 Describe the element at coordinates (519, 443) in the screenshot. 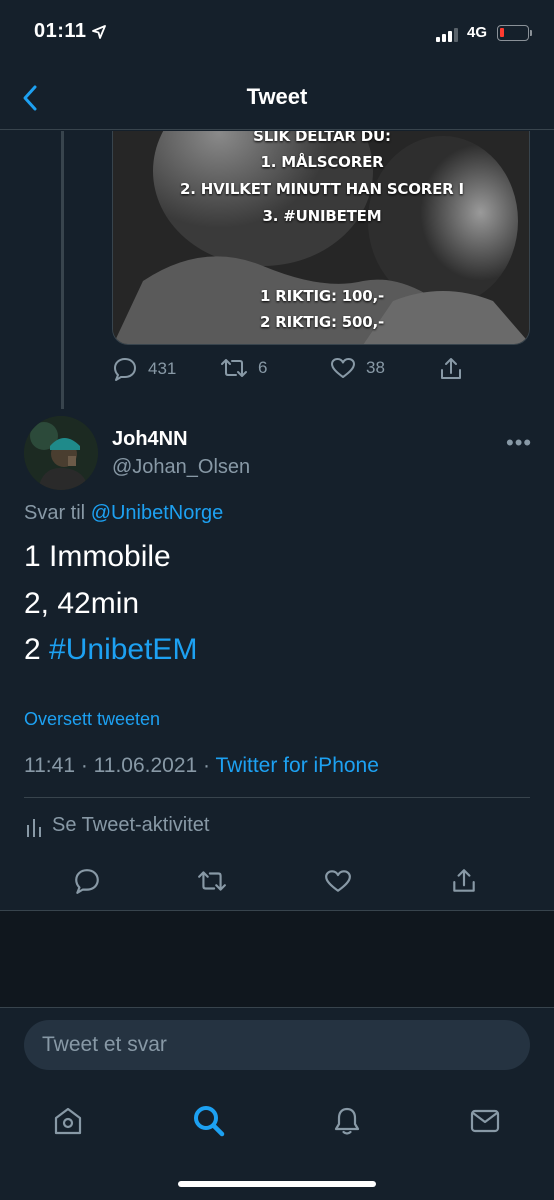

I see `more-options-icon: •••` at that location.